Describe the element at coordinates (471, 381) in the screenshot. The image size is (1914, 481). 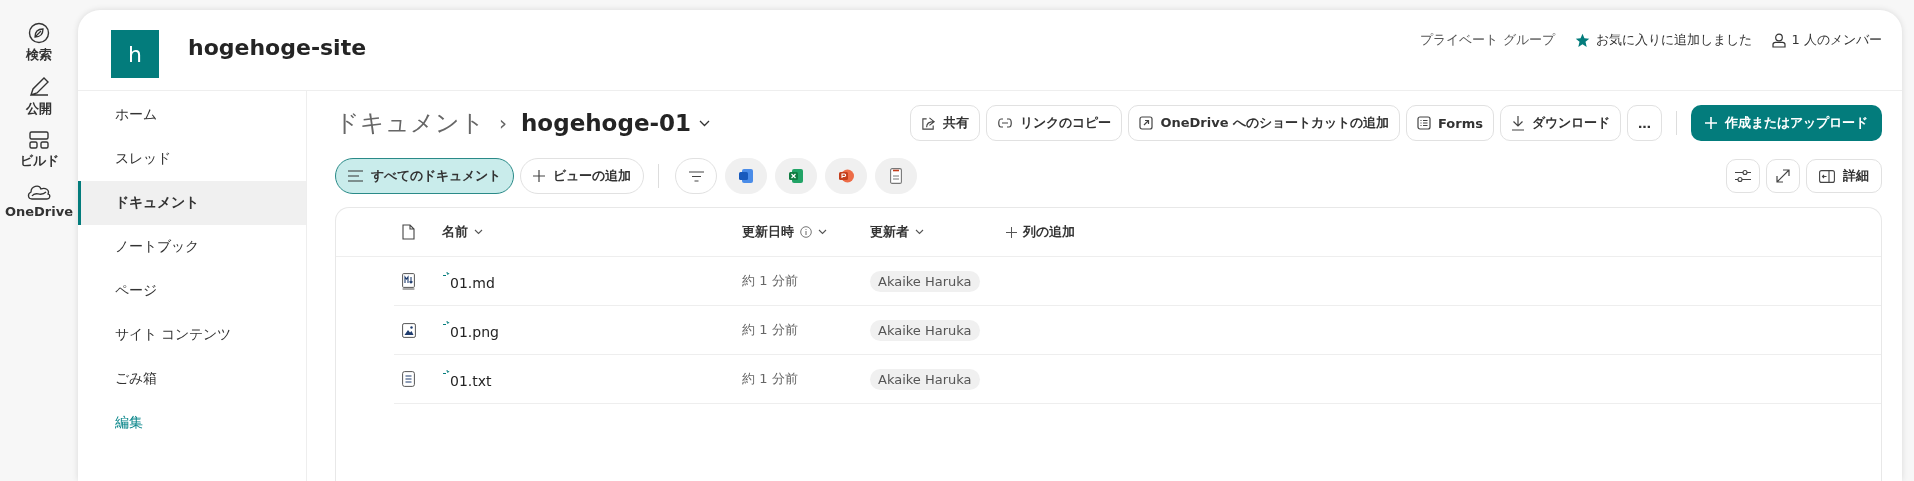
I see `file-name-link: 01.txt` at that location.